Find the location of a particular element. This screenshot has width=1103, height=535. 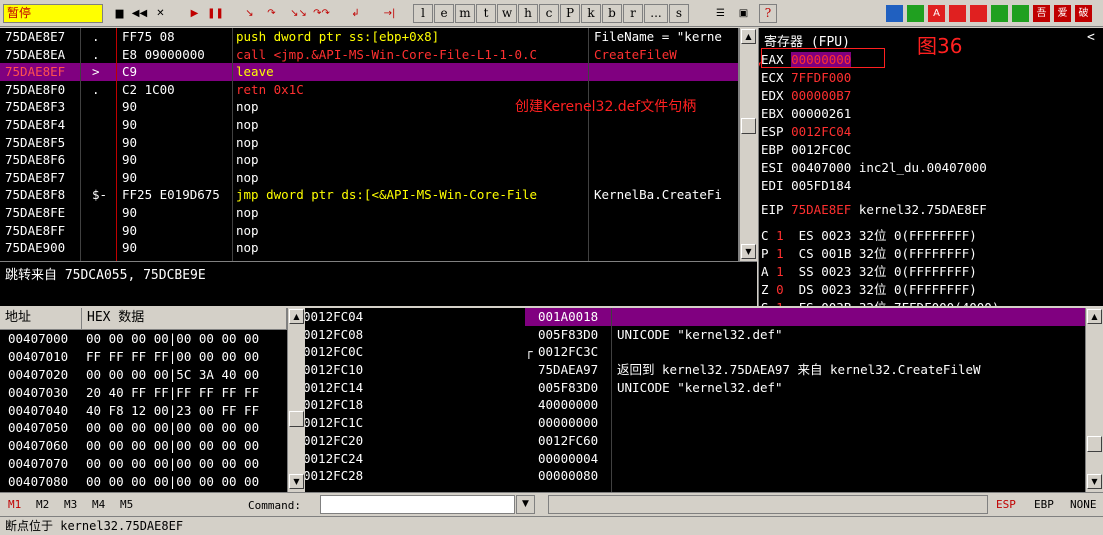

stack-row: 0012FC04 001A0018 is located at coordinates (695, 317).